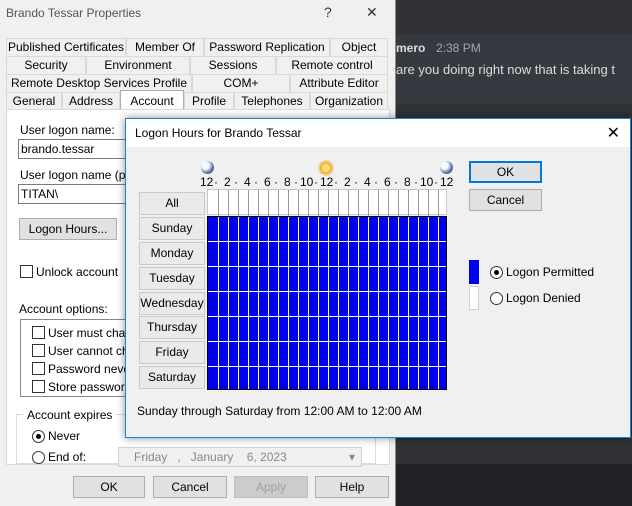 The width and height of the screenshot is (632, 506). Describe the element at coordinates (172, 328) in the screenshot. I see `day-button-thursday: Thursday` at that location.